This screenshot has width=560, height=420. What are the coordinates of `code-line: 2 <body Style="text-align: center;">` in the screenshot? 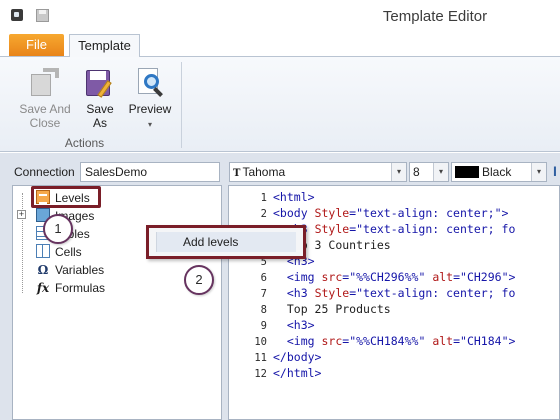 It's located at (394, 213).